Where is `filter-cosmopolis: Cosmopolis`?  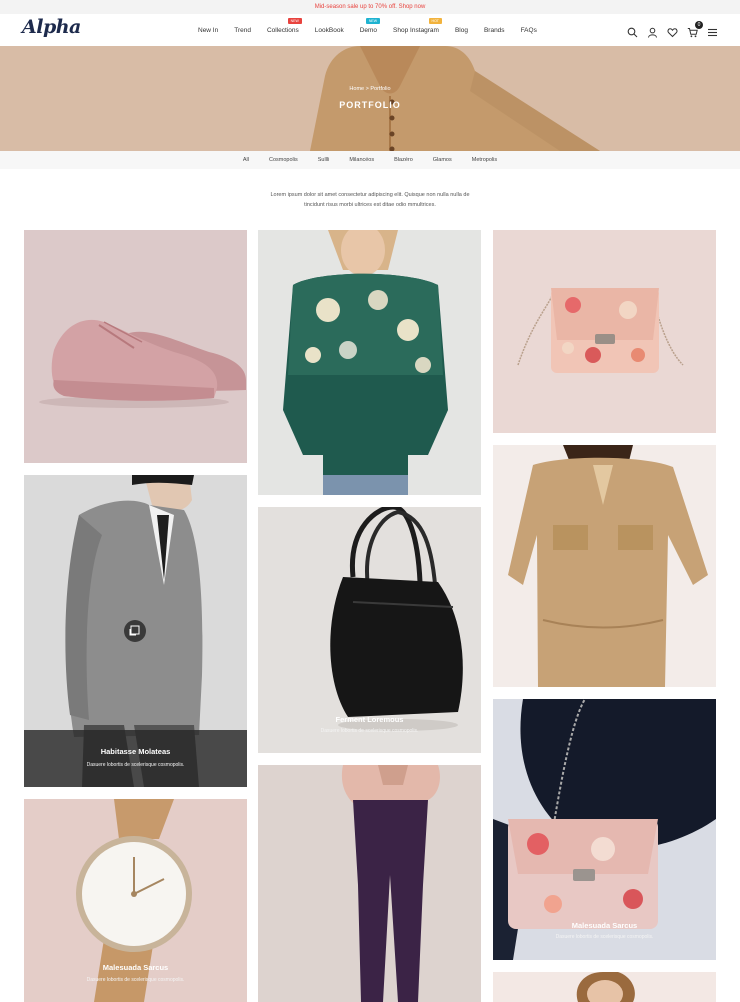
filter-cosmopolis: Cosmopolis is located at coordinates (283, 160).